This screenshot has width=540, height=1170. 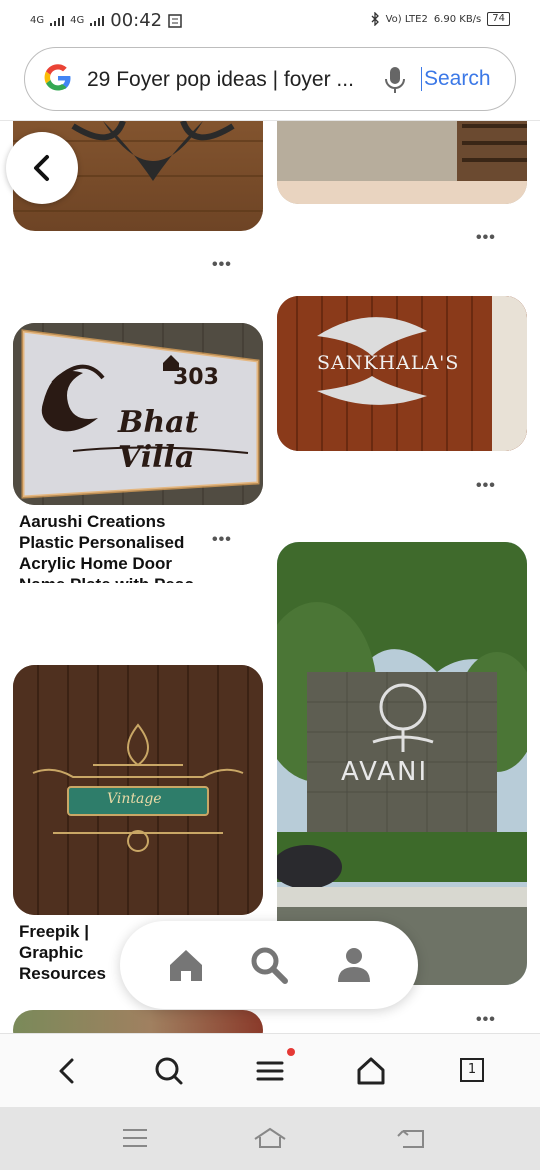 I want to click on menu-icon, so click(x=270, y=1071).